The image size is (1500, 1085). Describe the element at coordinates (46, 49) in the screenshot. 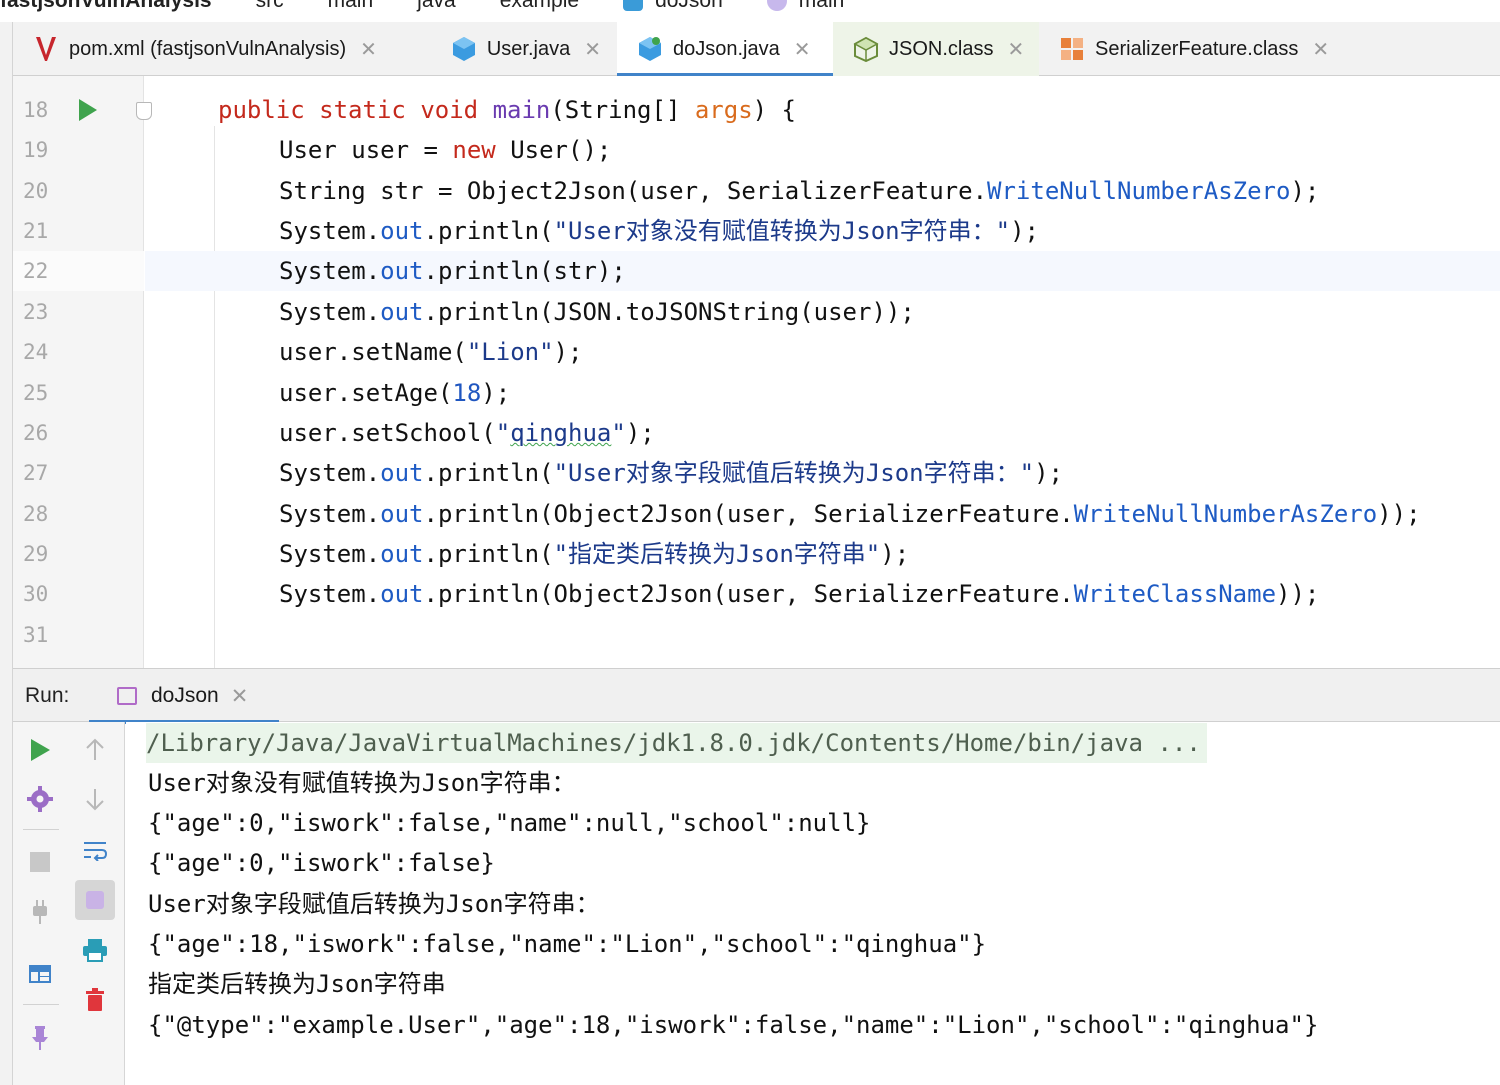

I see `maven-icon` at that location.